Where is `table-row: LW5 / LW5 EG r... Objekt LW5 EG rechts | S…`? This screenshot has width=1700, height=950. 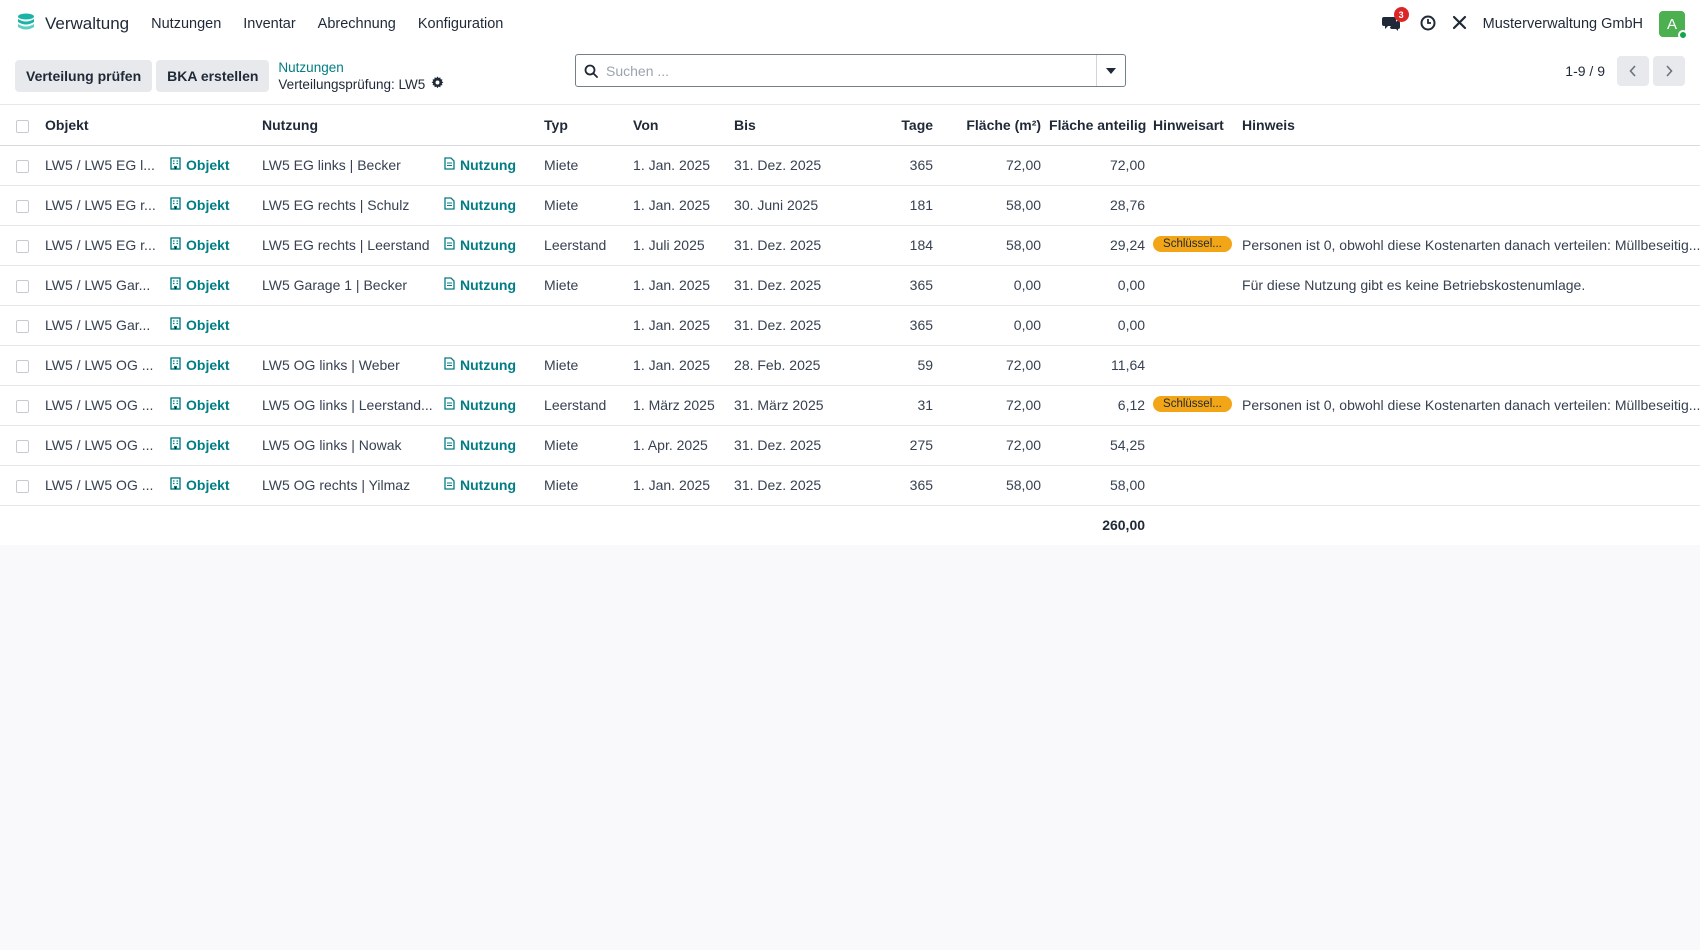 table-row: LW5 / LW5 EG r... Objekt LW5 EG rechts | S… is located at coordinates (850, 205).